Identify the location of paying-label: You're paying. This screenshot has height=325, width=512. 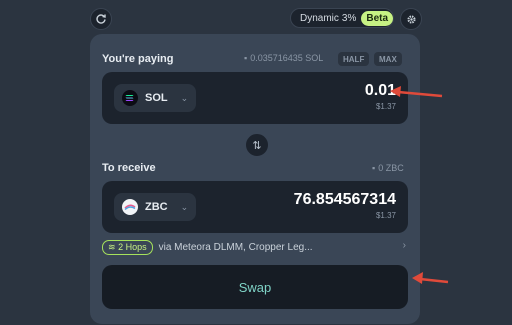
(138, 59).